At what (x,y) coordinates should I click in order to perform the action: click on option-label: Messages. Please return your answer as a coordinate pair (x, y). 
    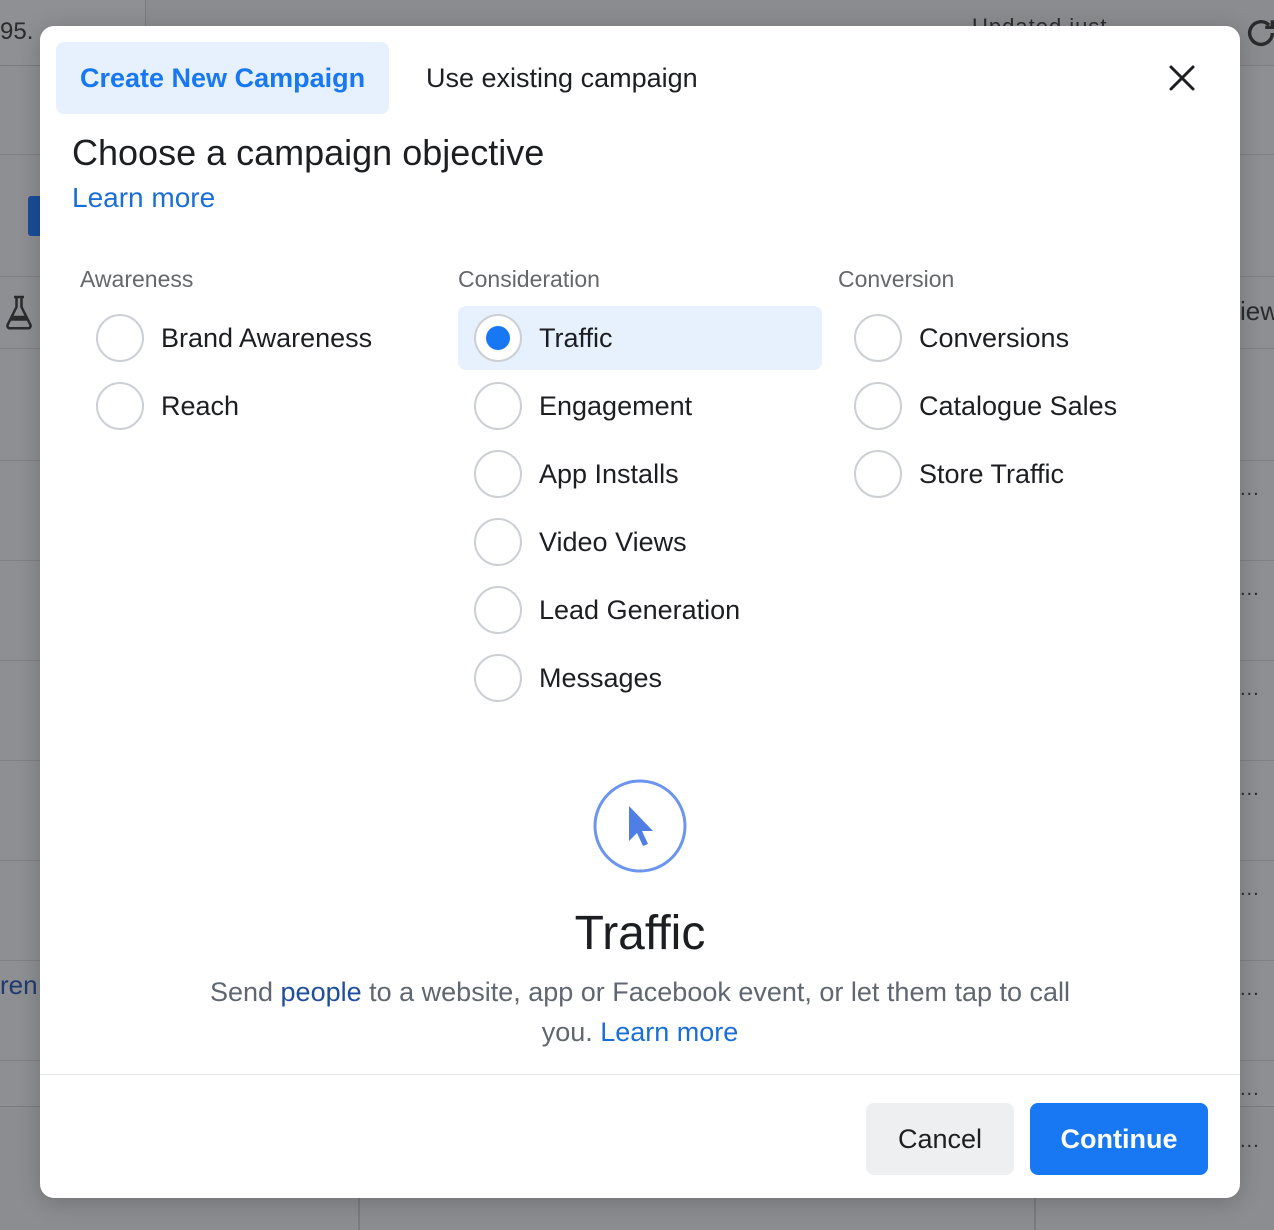
    Looking at the image, I should click on (601, 677).